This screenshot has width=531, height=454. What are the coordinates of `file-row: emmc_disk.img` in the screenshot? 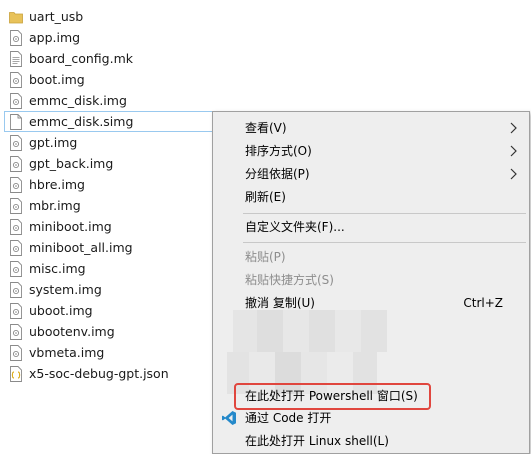 It's located at (110, 101).